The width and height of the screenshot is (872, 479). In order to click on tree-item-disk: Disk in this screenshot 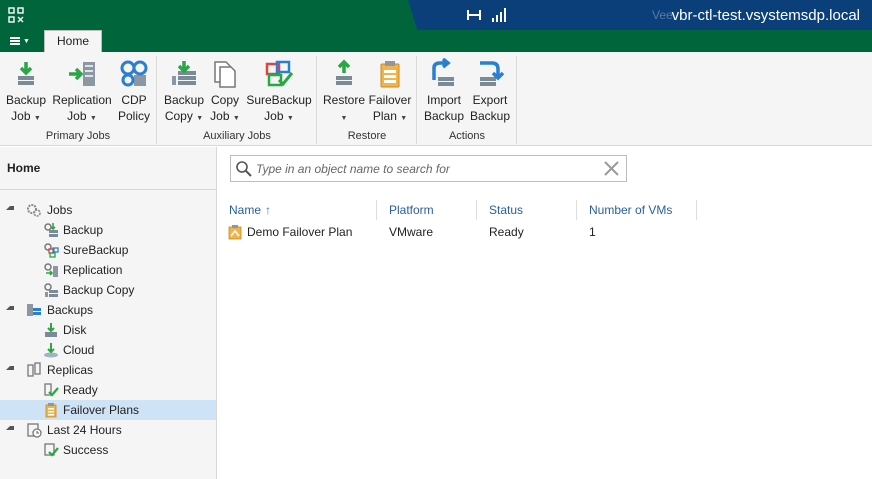, I will do `click(108, 330)`.